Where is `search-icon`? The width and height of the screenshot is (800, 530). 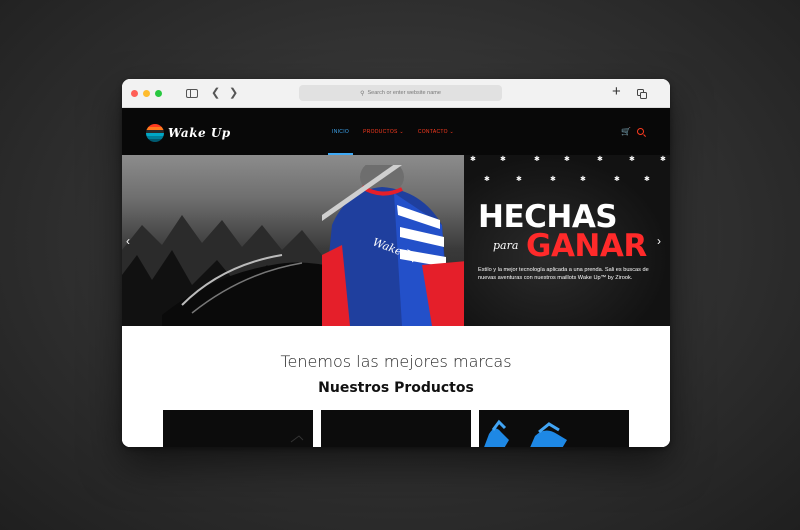
search-icon is located at coordinates (640, 131).